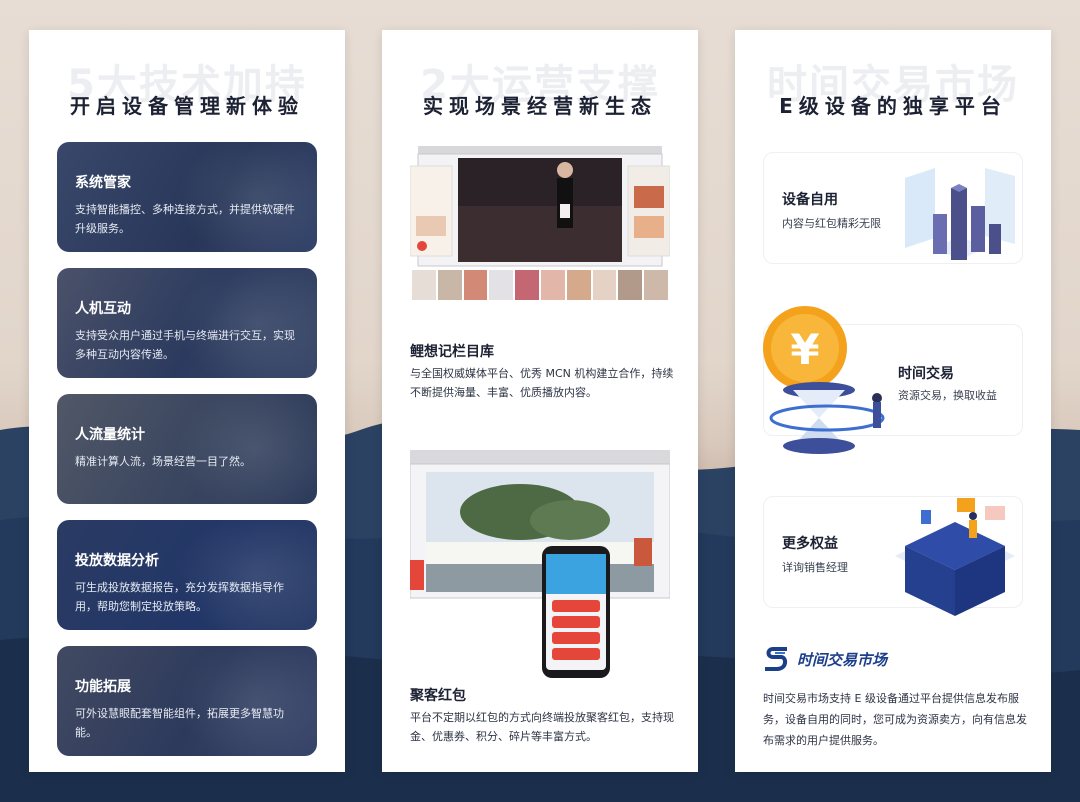 Image resolution: width=1080 pixels, height=802 pixels. I want to click on card-desc: 支持智能播控、多种连接方式，并提供软硬件升级服务。, so click(185, 219).